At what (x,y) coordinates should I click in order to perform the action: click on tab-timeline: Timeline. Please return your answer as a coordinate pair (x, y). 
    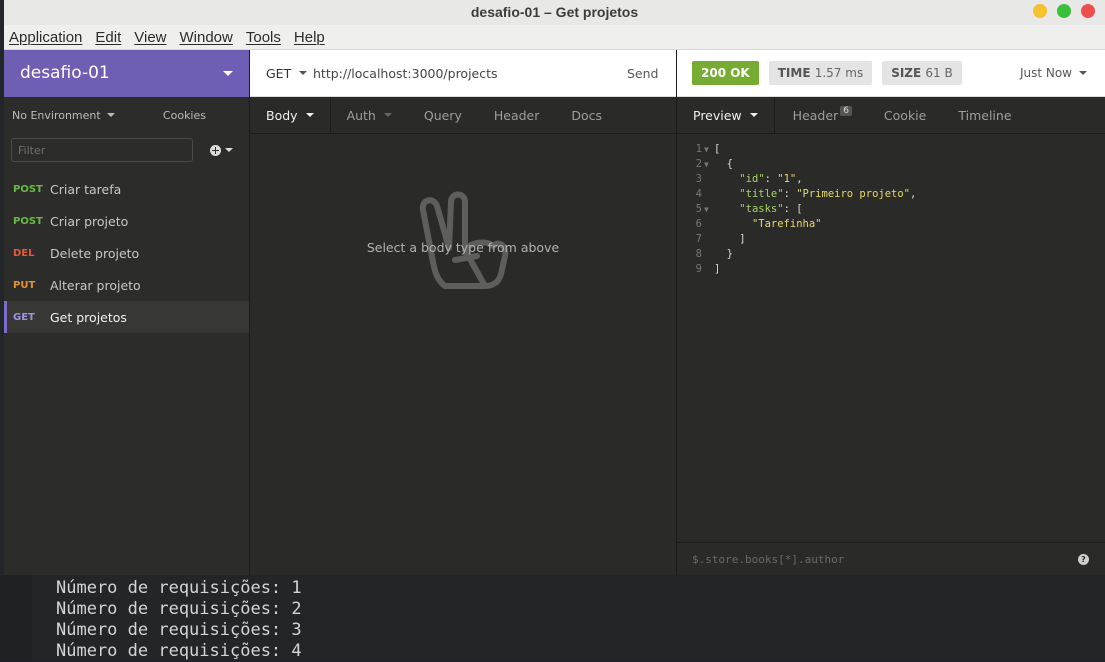
    Looking at the image, I should click on (984, 115).